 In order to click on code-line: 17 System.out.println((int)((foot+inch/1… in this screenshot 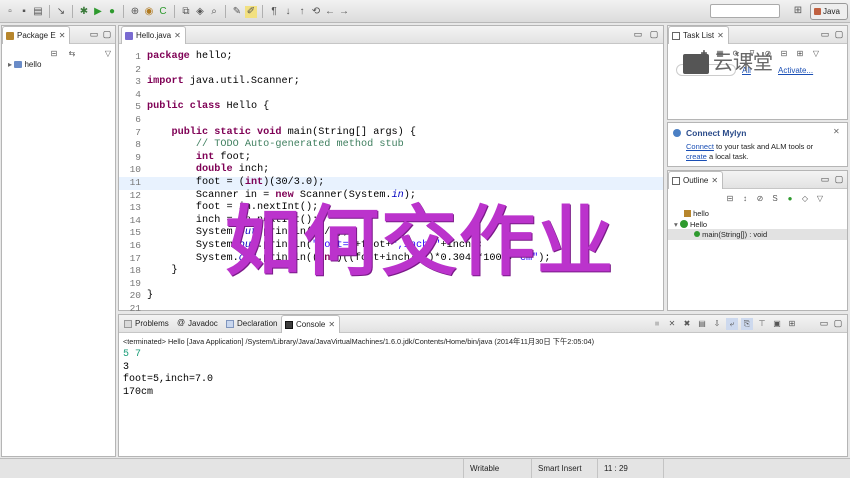, I will do `click(391, 259)`.